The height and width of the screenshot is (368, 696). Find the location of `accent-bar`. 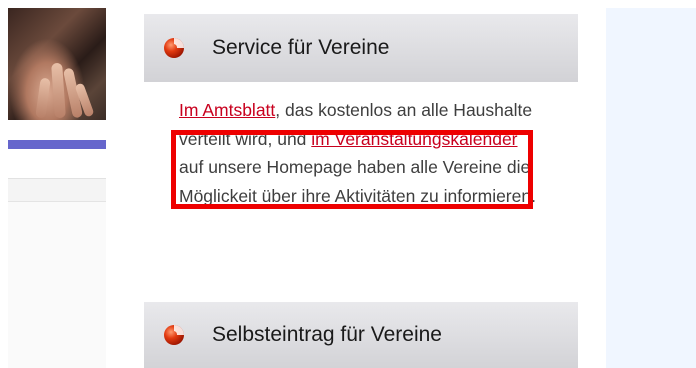

accent-bar is located at coordinates (57, 144).